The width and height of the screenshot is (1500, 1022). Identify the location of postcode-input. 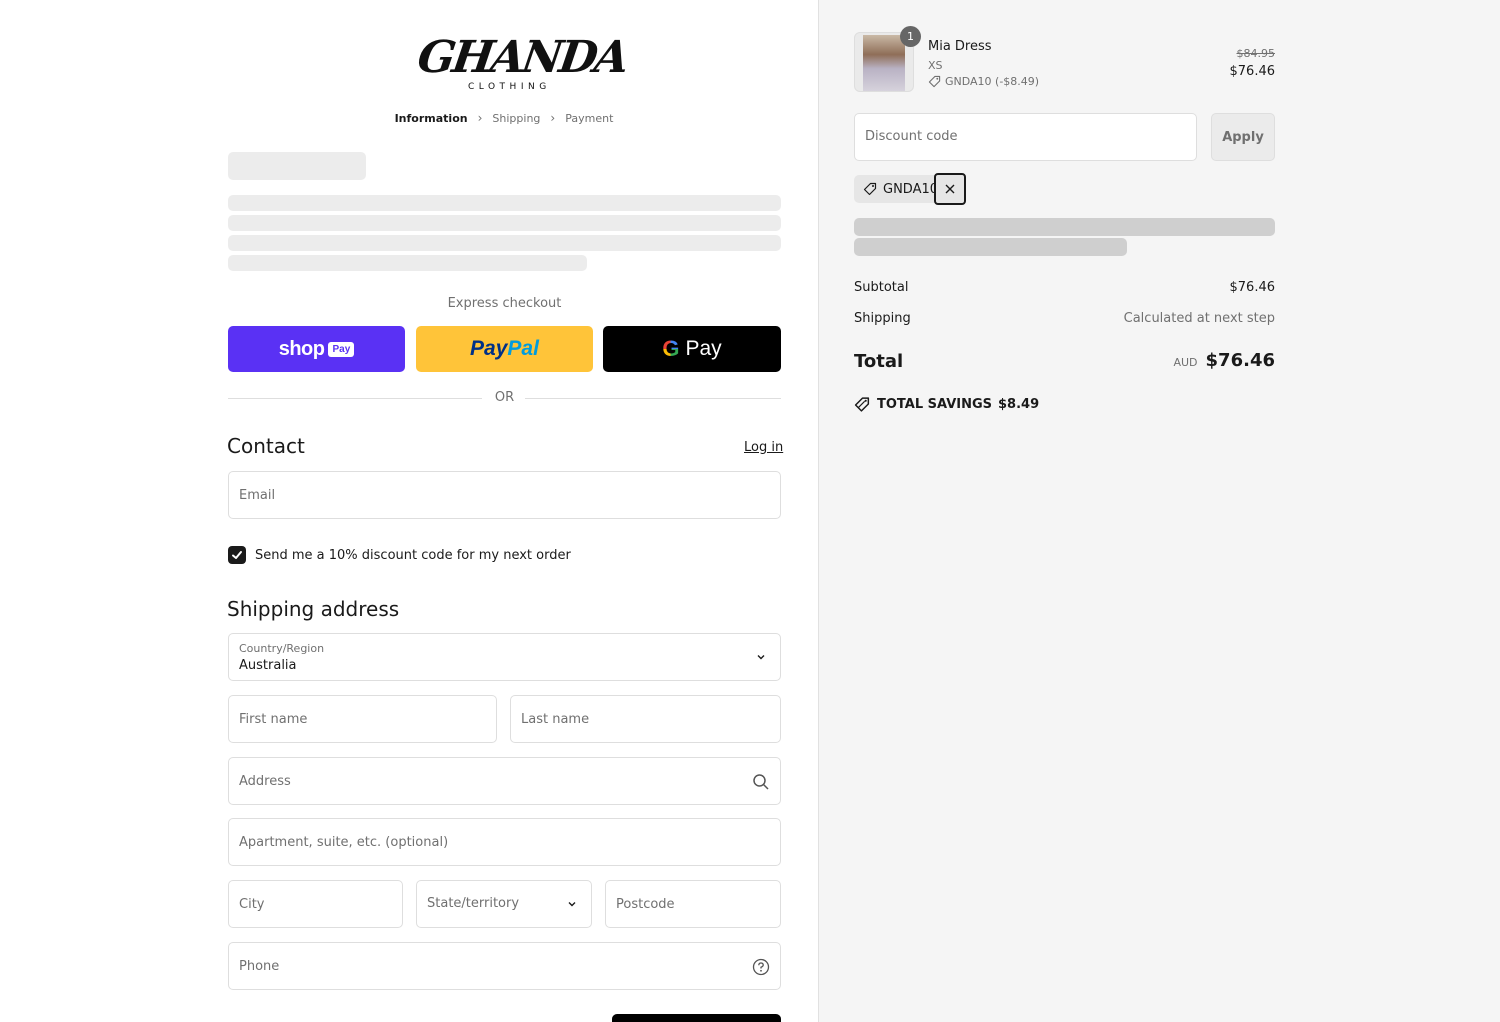
(693, 904).